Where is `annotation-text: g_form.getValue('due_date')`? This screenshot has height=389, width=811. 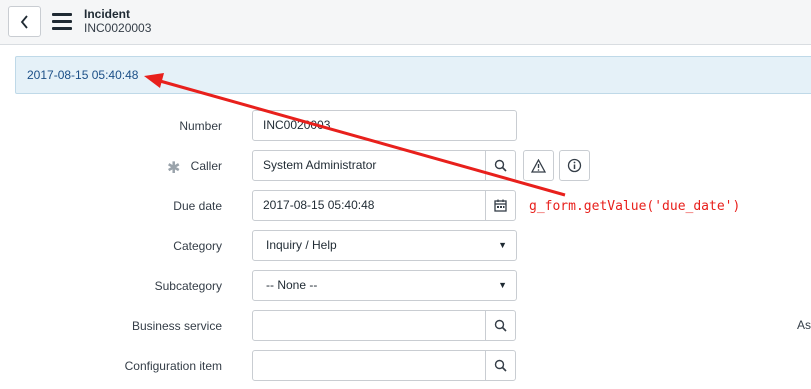
annotation-text: g_form.getValue('due_date') is located at coordinates (635, 206).